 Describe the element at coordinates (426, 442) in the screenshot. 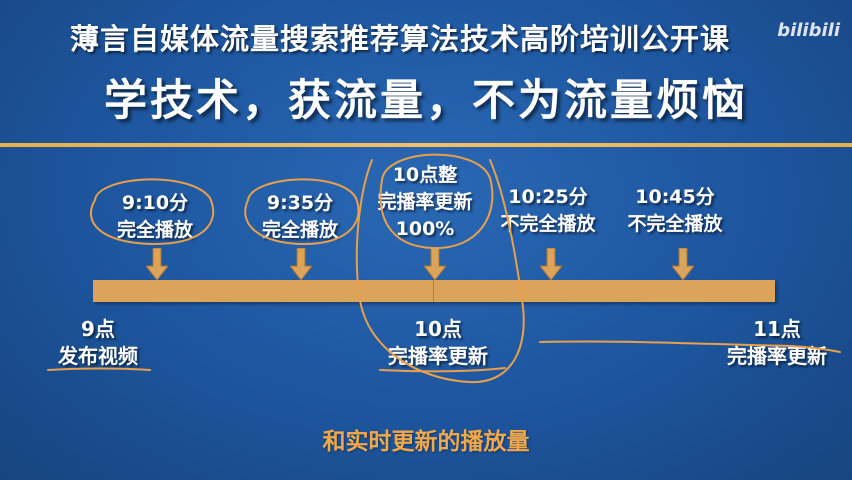

I see `highlight-text: 和实时更新的播放量` at that location.